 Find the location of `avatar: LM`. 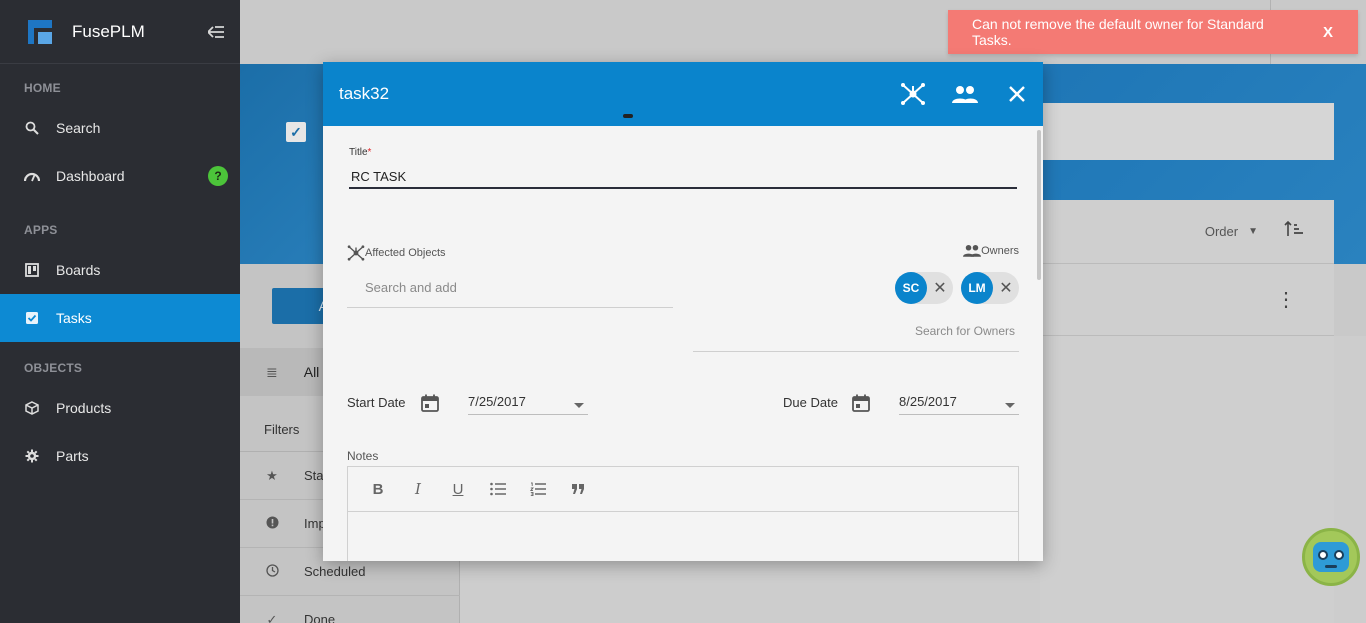

avatar: LM is located at coordinates (977, 288).